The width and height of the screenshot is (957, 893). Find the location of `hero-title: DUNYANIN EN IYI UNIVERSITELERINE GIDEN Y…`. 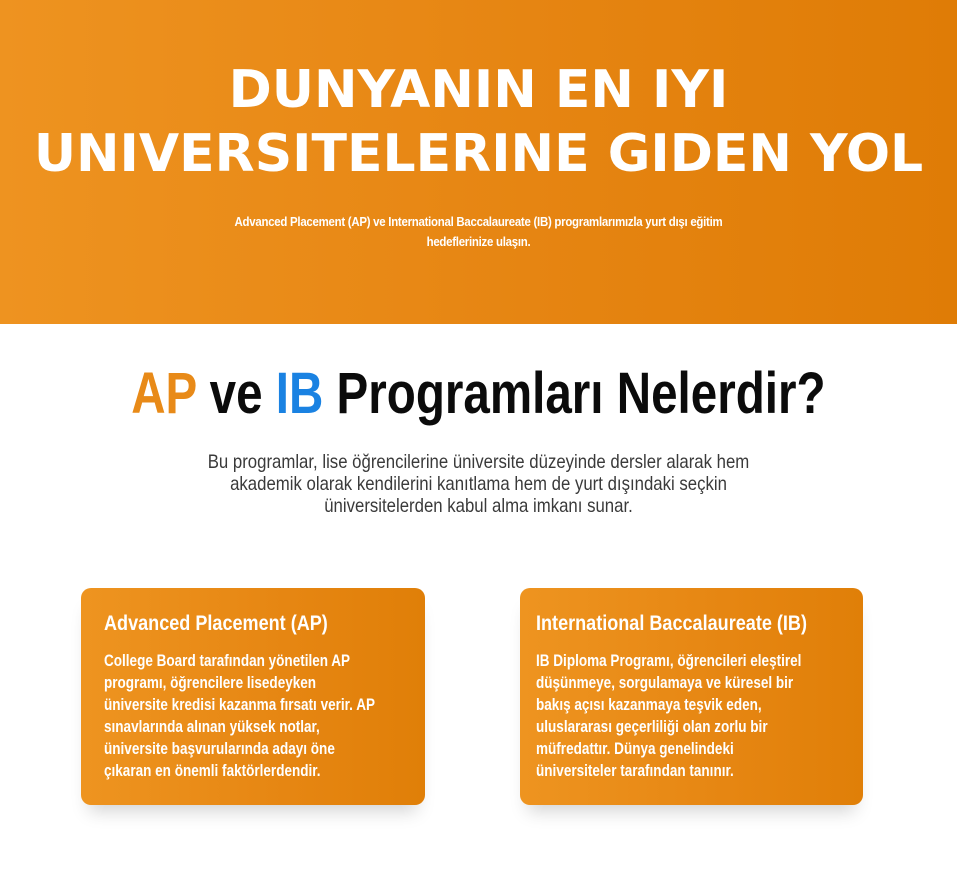

hero-title: DUNYANIN EN IYI UNIVERSITELERINE GIDEN Y… is located at coordinates (478, 122).